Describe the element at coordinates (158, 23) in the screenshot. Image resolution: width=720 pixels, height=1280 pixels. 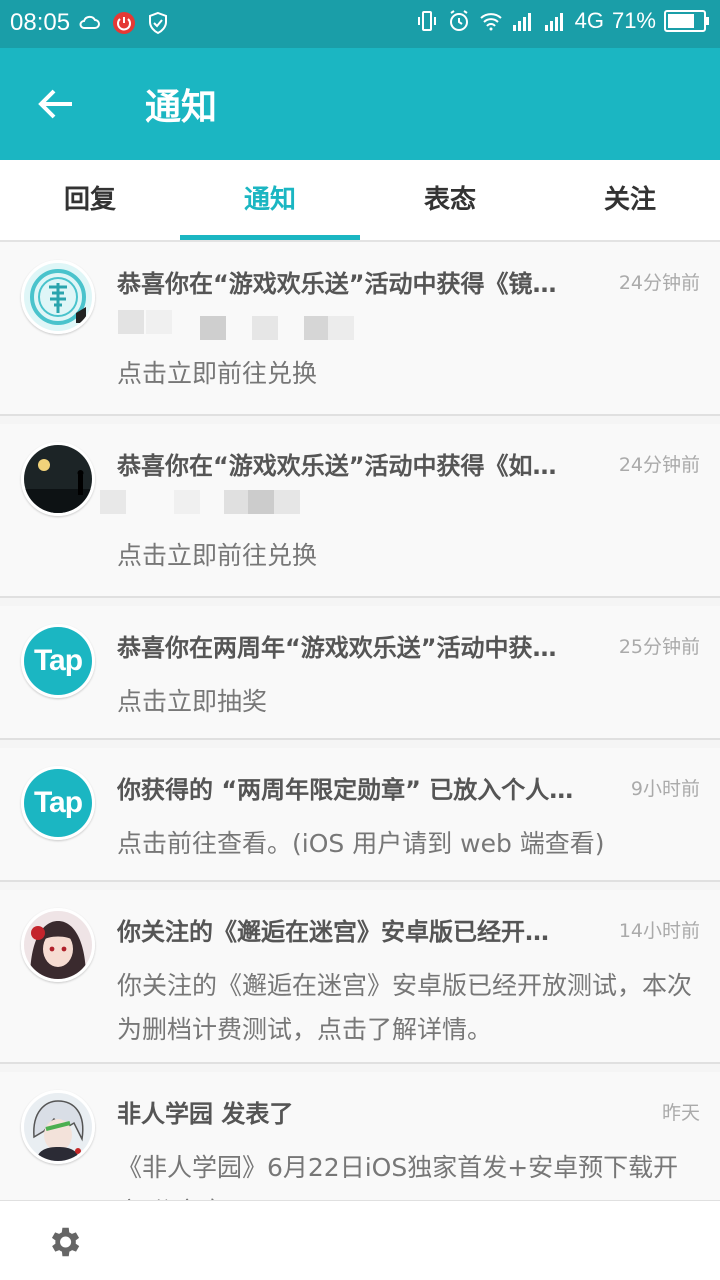
I see `shield-icon` at that location.